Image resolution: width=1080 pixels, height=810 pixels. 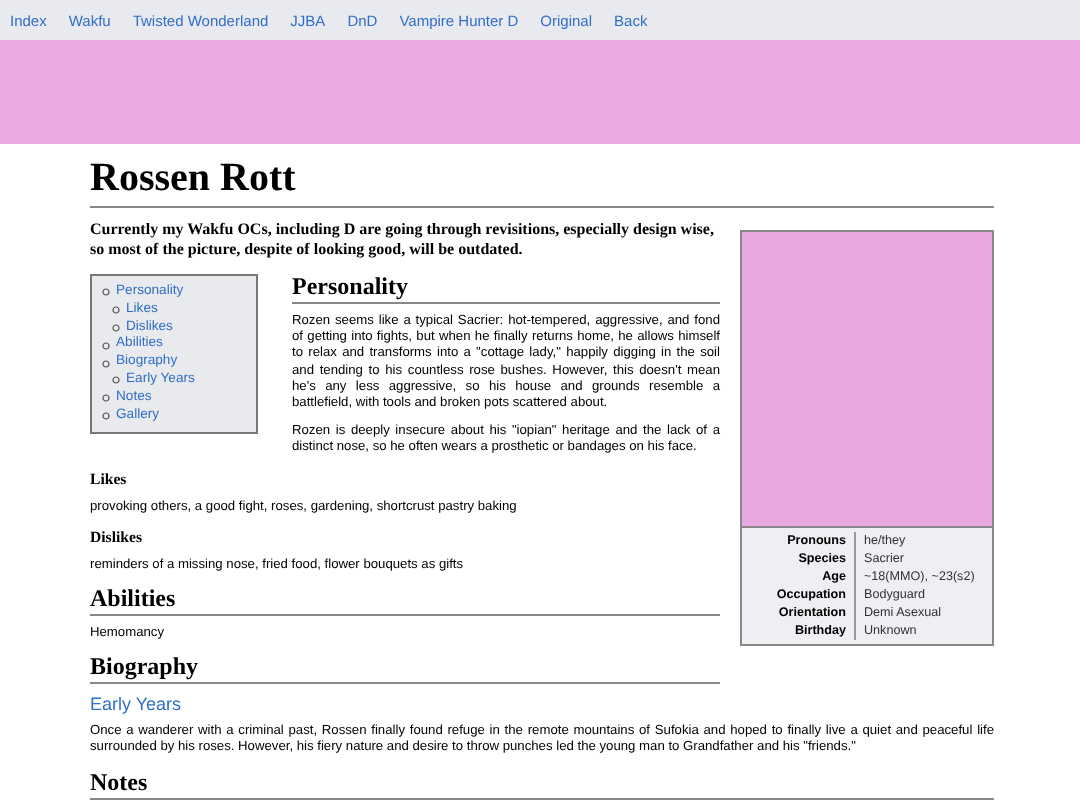 I want to click on section-heading: Notes, so click(x=542, y=784).